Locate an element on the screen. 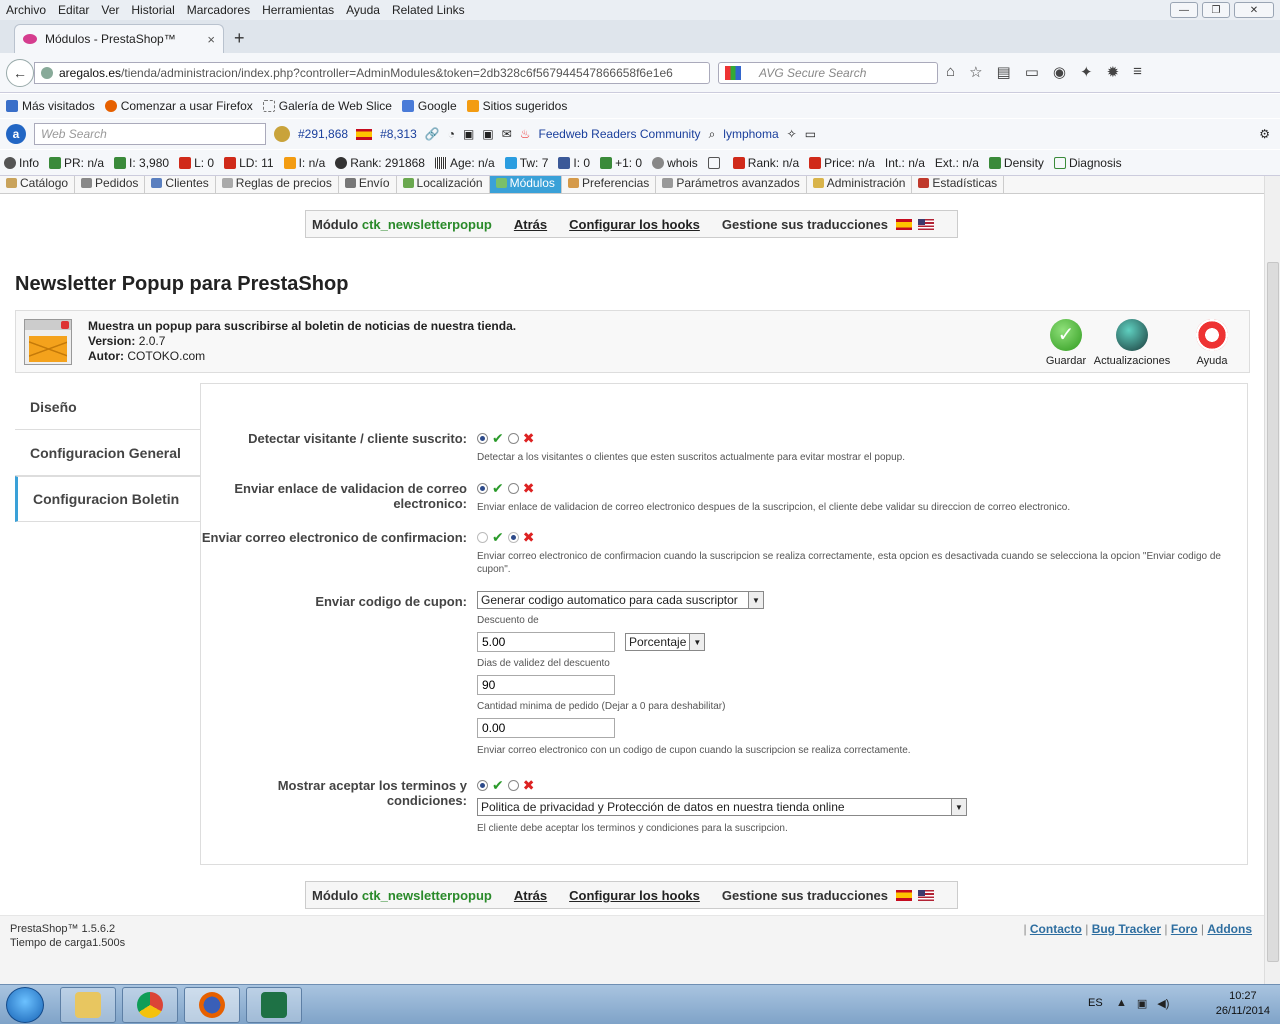 The image size is (1280, 1024). menu-ayuda: Ayuda is located at coordinates (363, 10).